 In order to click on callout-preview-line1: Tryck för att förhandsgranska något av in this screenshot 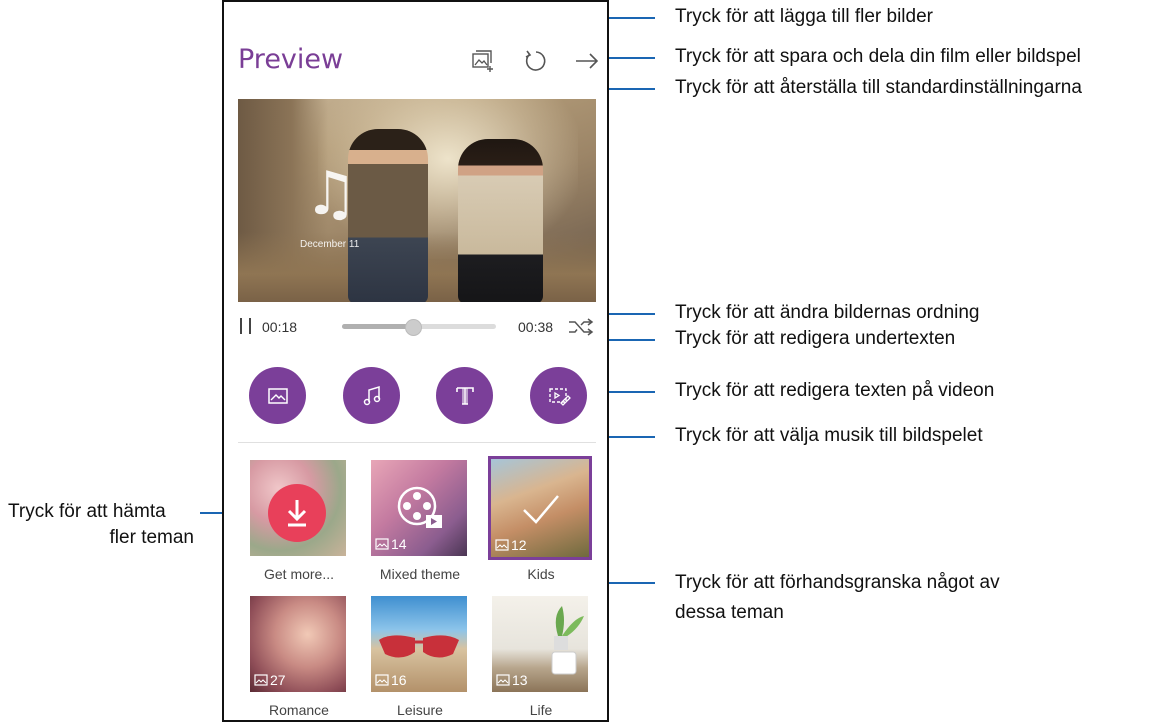, I will do `click(837, 582)`.